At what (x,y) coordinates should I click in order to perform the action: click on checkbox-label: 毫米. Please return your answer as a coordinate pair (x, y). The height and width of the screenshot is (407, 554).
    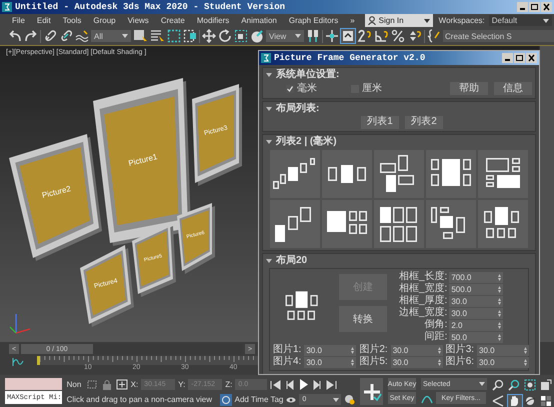
    Looking at the image, I should click on (307, 88).